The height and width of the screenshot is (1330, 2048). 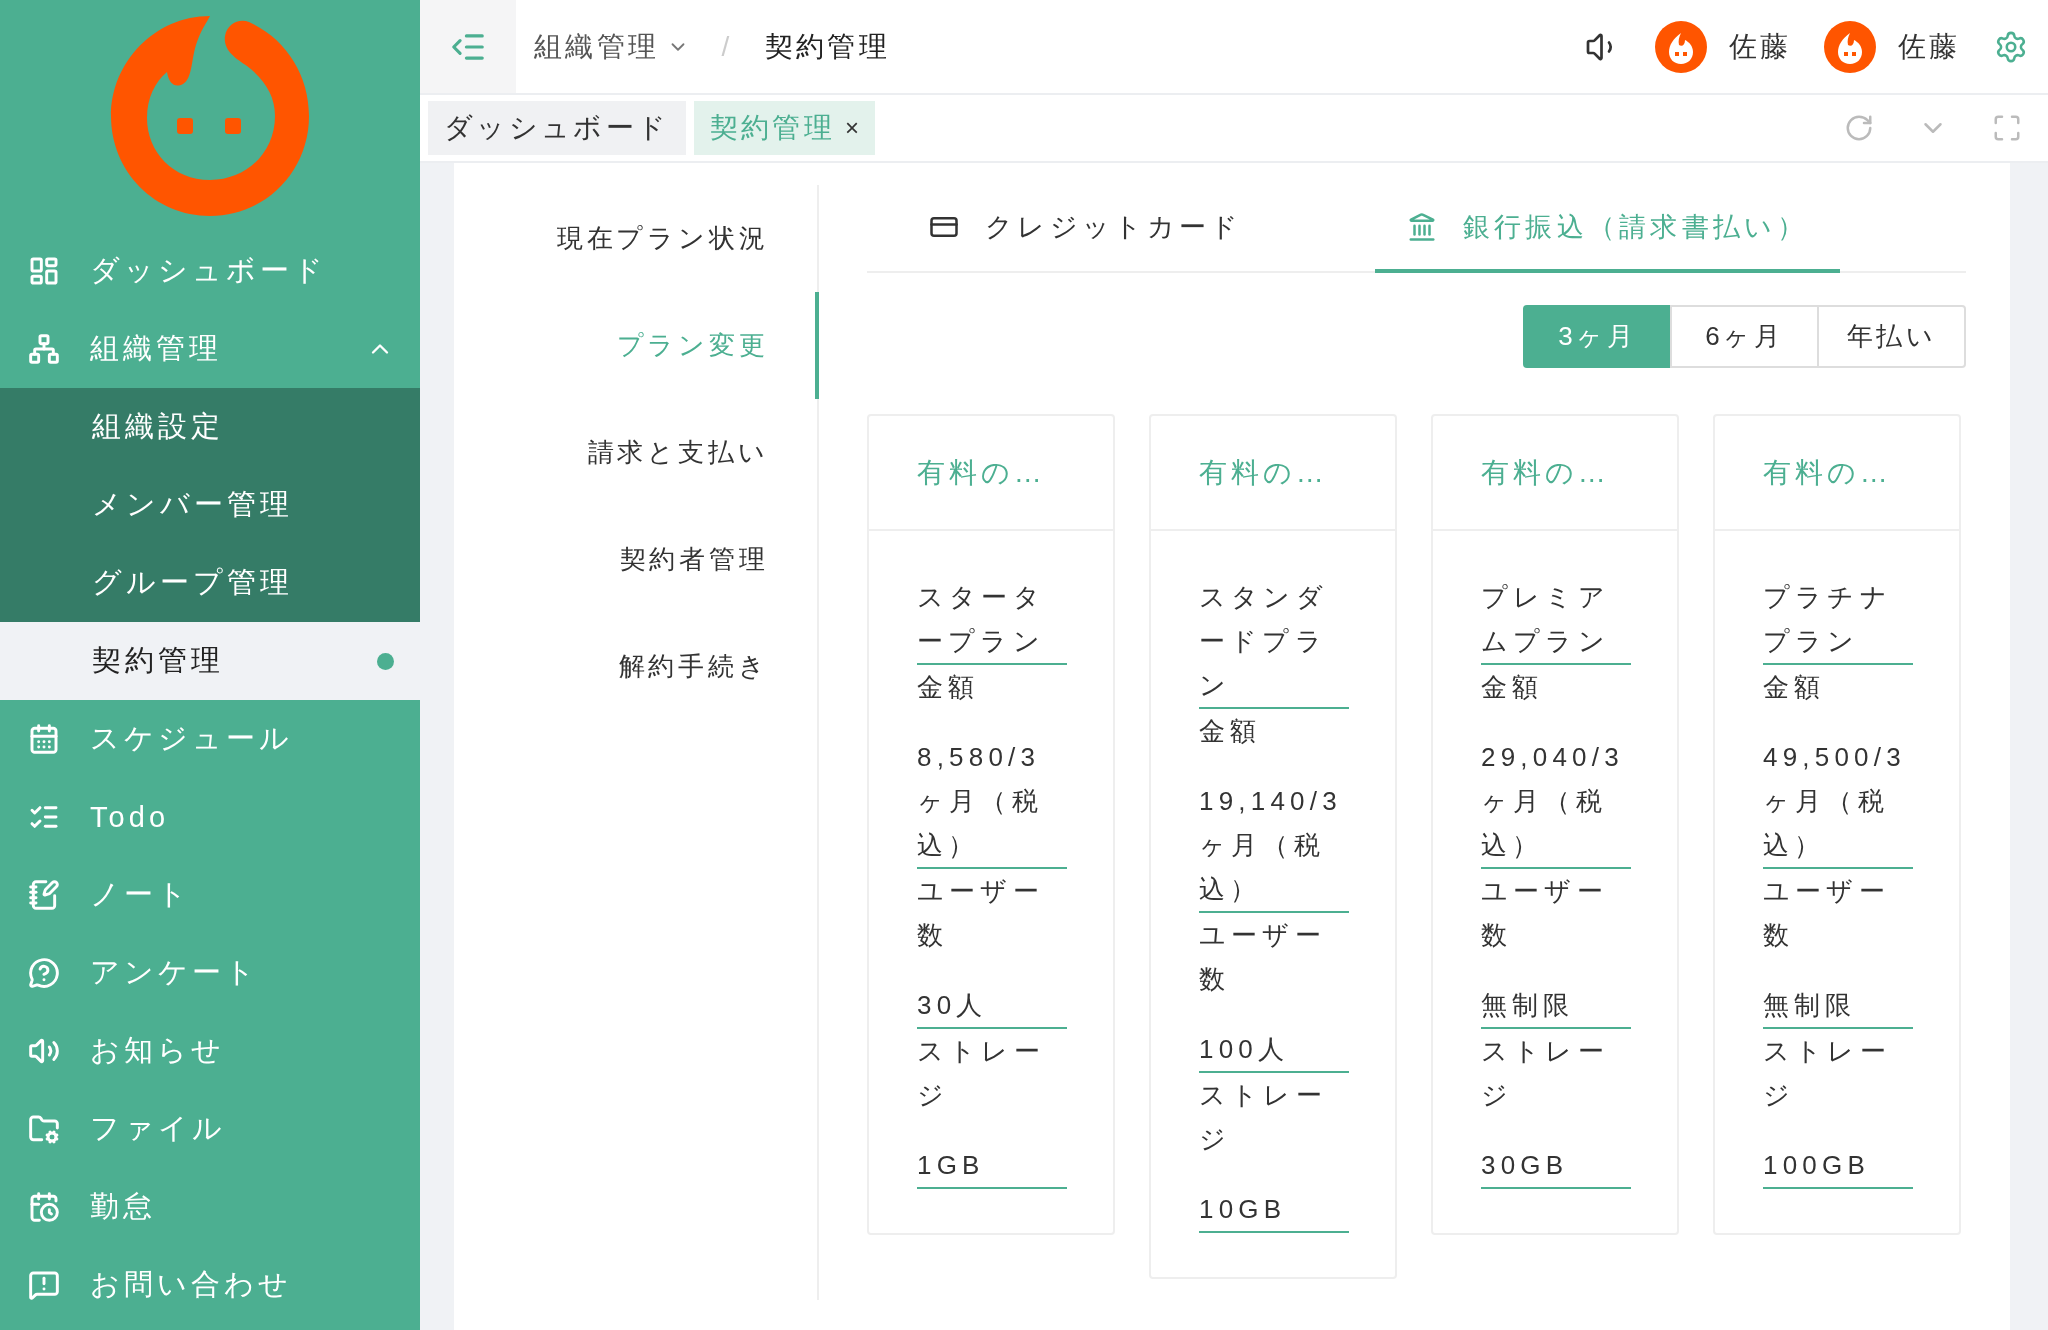 I want to click on calendar-clock-icon, so click(x=44, y=1207).